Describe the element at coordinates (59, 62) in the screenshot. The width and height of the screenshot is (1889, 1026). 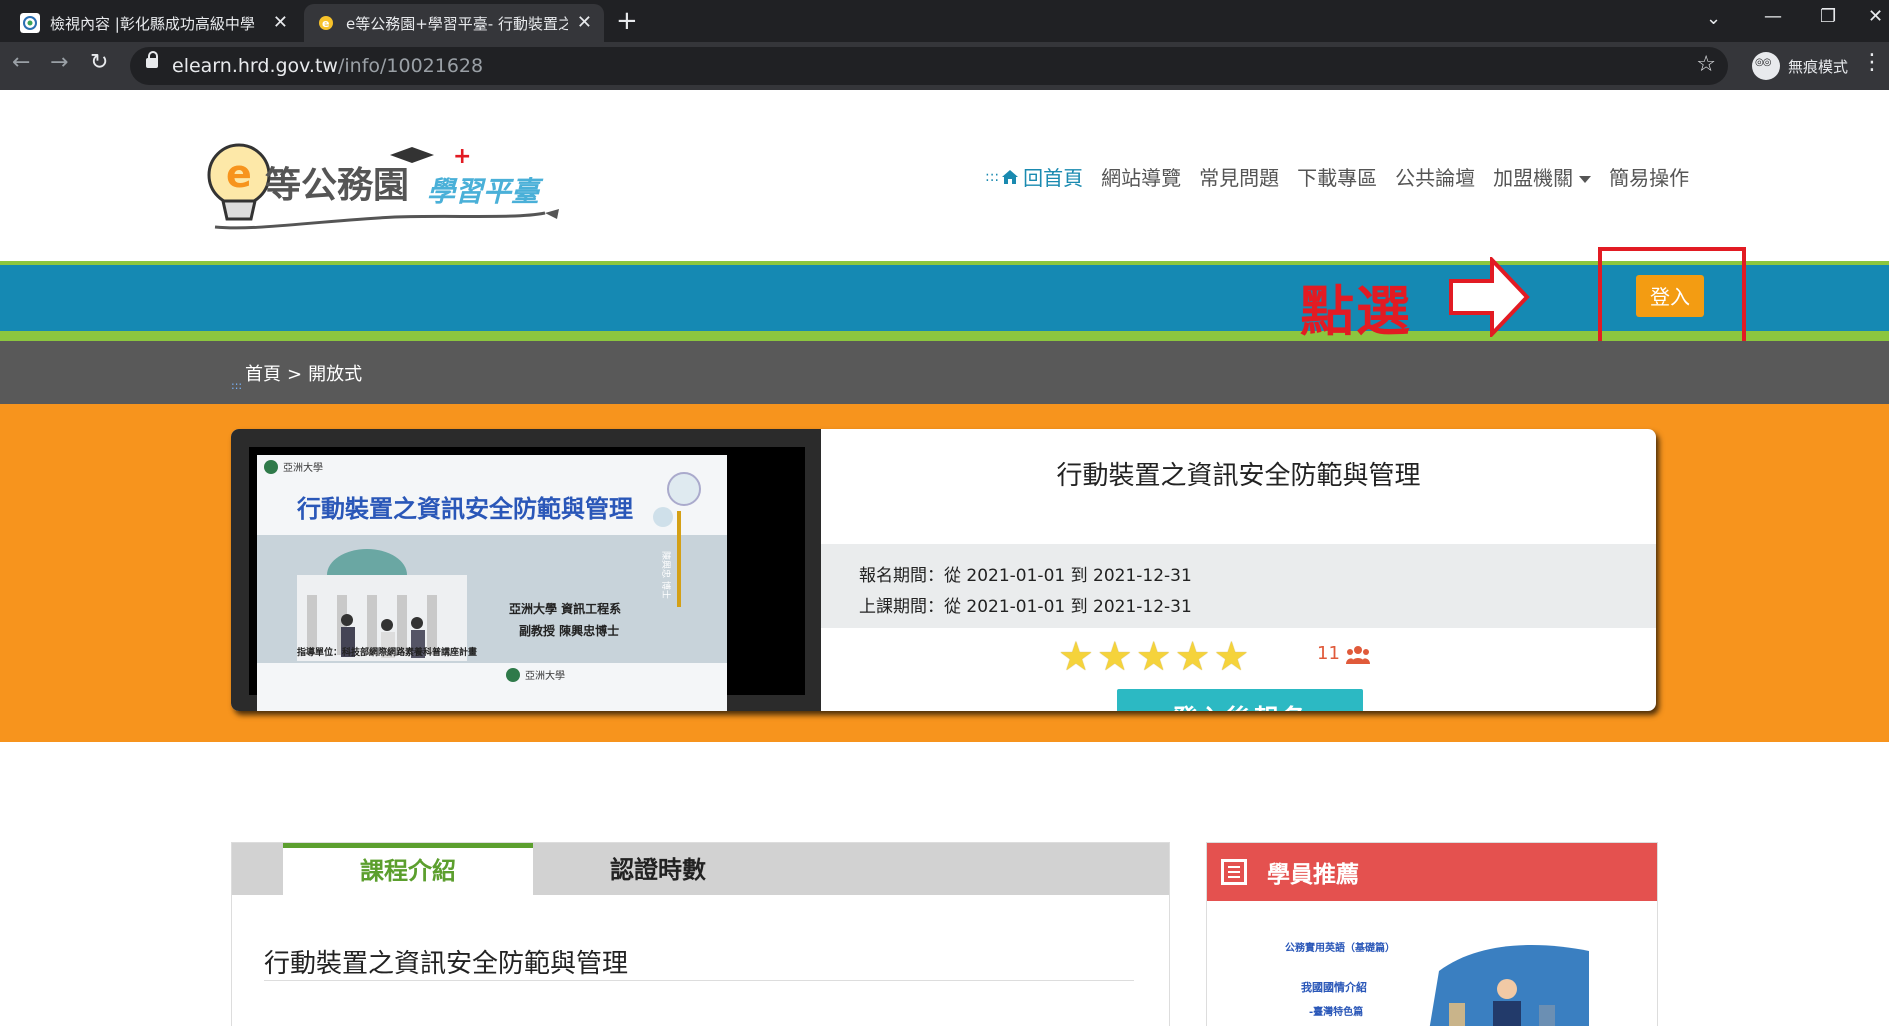
I see `forward-icon: →` at that location.